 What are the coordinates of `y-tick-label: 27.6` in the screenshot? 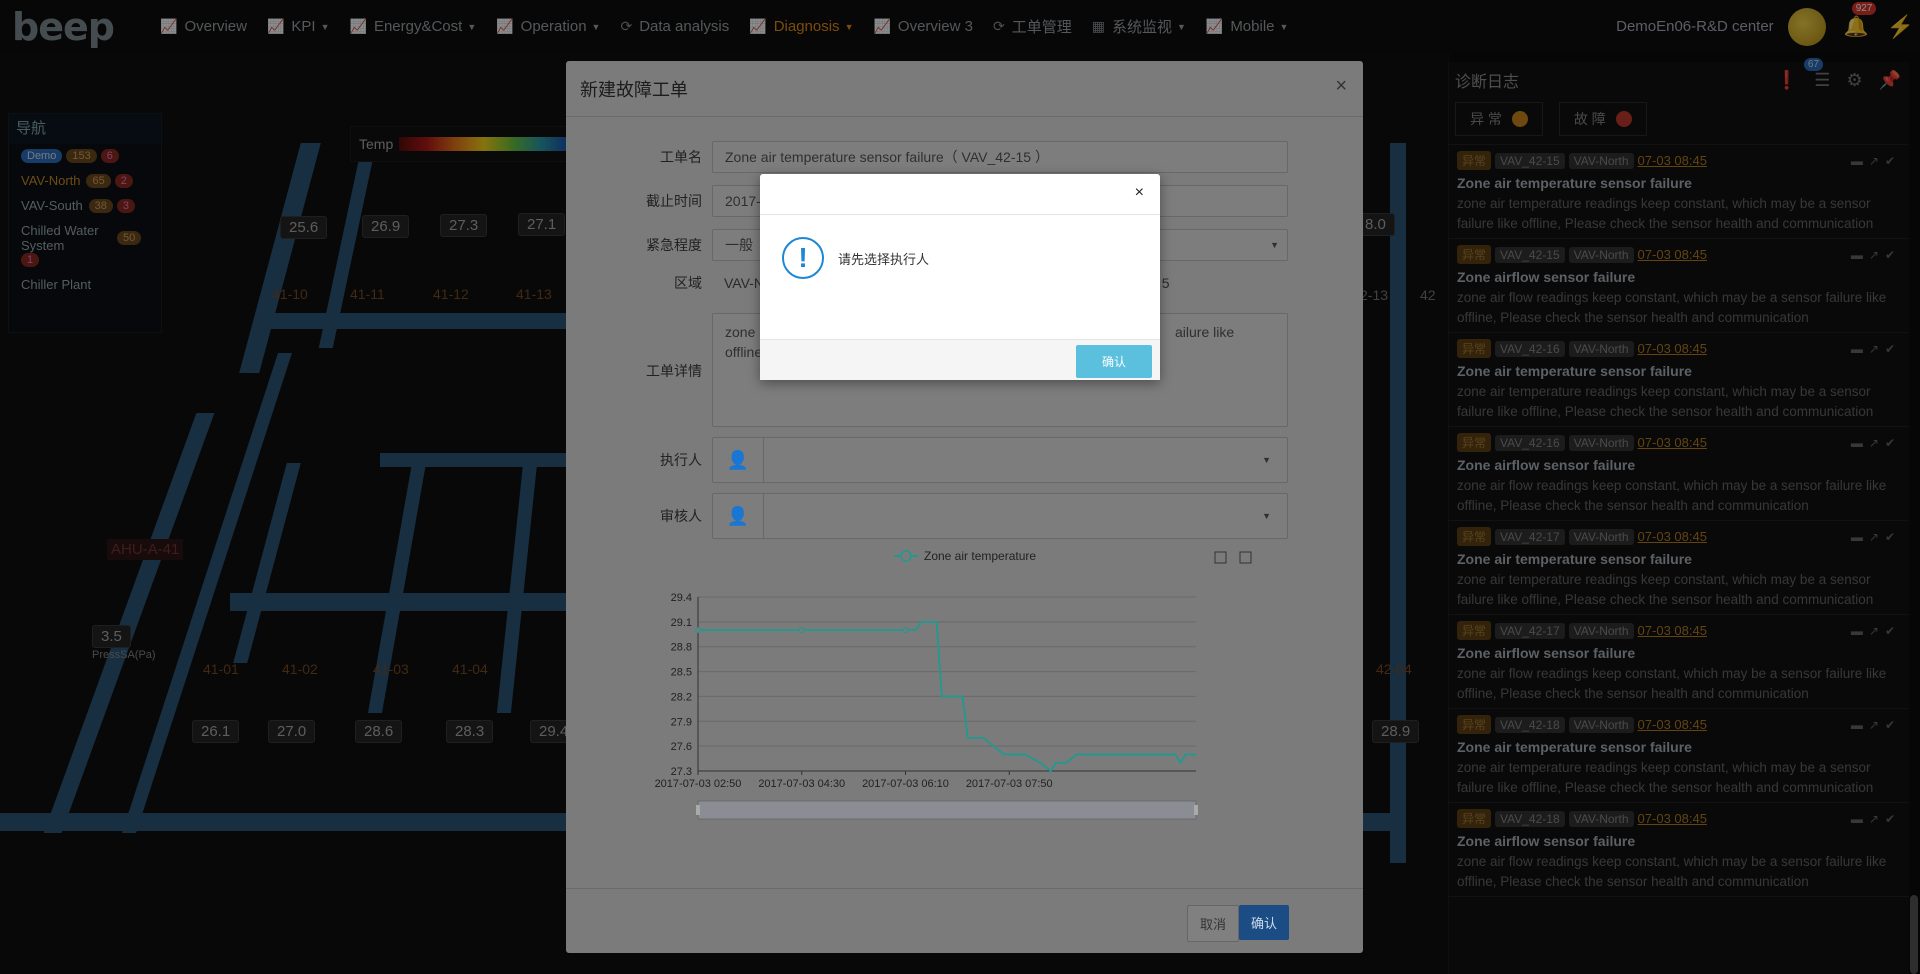 It's located at (681, 747).